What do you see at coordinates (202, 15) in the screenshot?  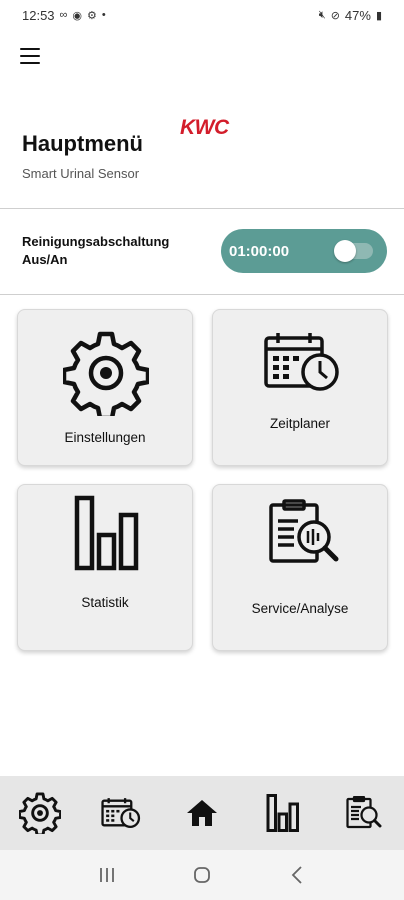 I see `status-bar: 12:53 ∞ ◉ ⚙ • 🔇︎ ⊘ 47% ▮` at bounding box center [202, 15].